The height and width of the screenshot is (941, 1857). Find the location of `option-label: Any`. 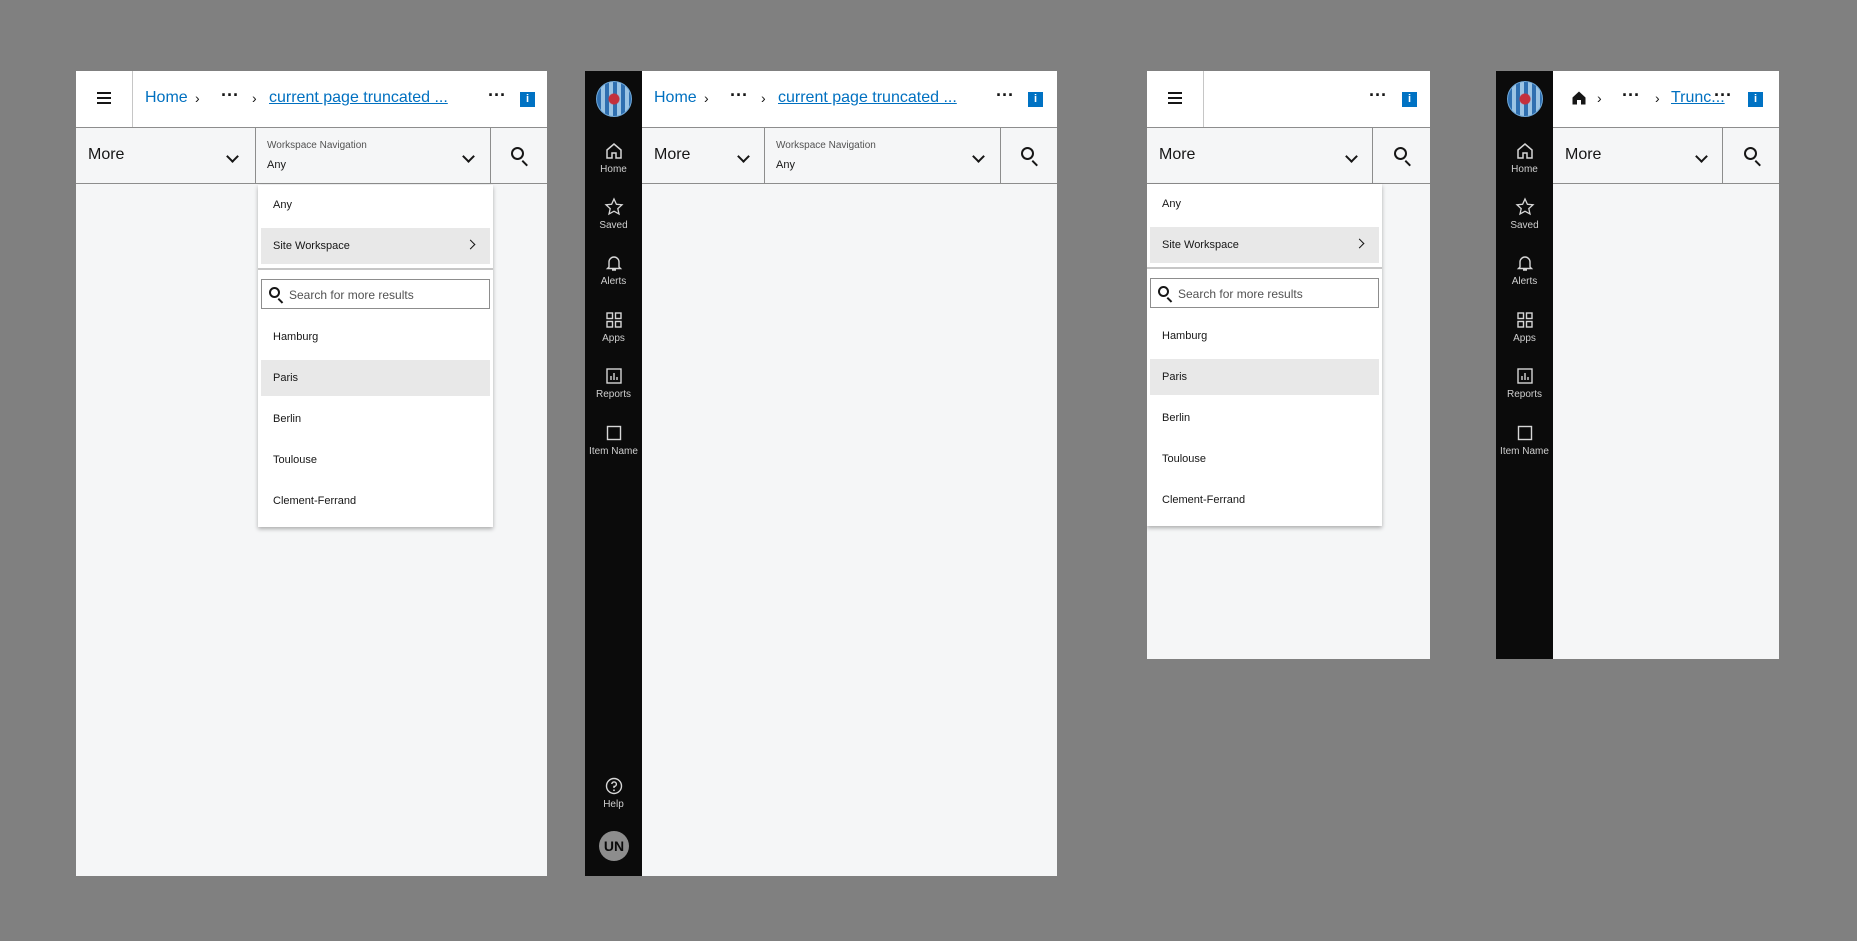

option-label: Any is located at coordinates (282, 205).